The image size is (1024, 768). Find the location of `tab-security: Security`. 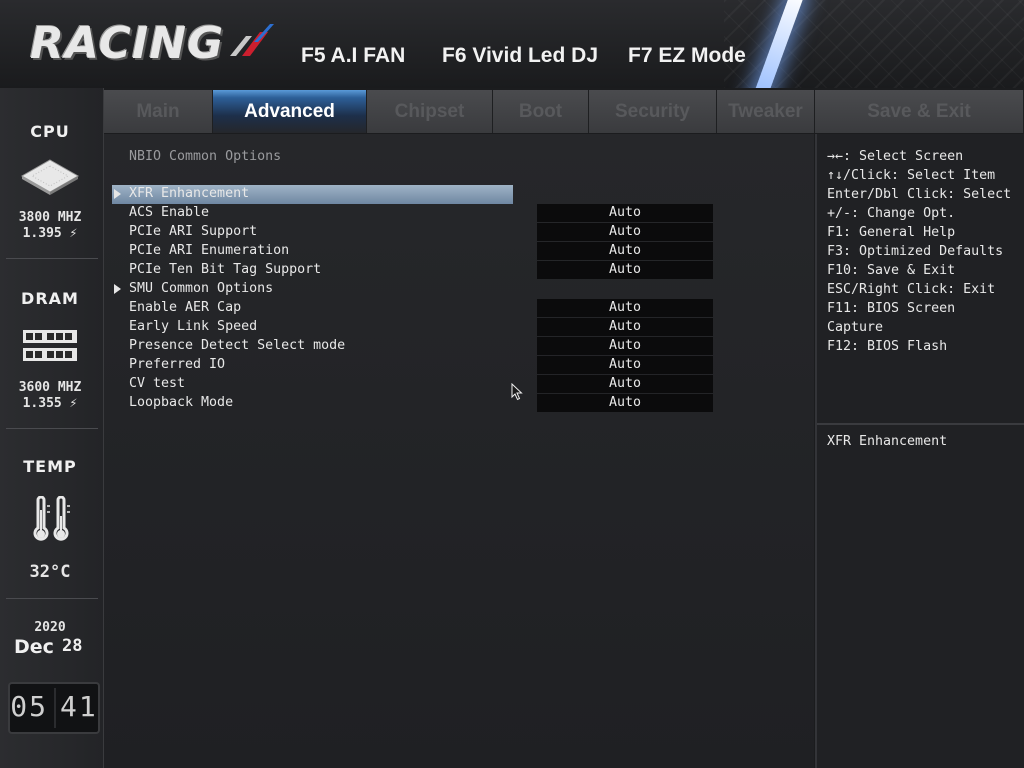

tab-security: Security is located at coordinates (653, 111).